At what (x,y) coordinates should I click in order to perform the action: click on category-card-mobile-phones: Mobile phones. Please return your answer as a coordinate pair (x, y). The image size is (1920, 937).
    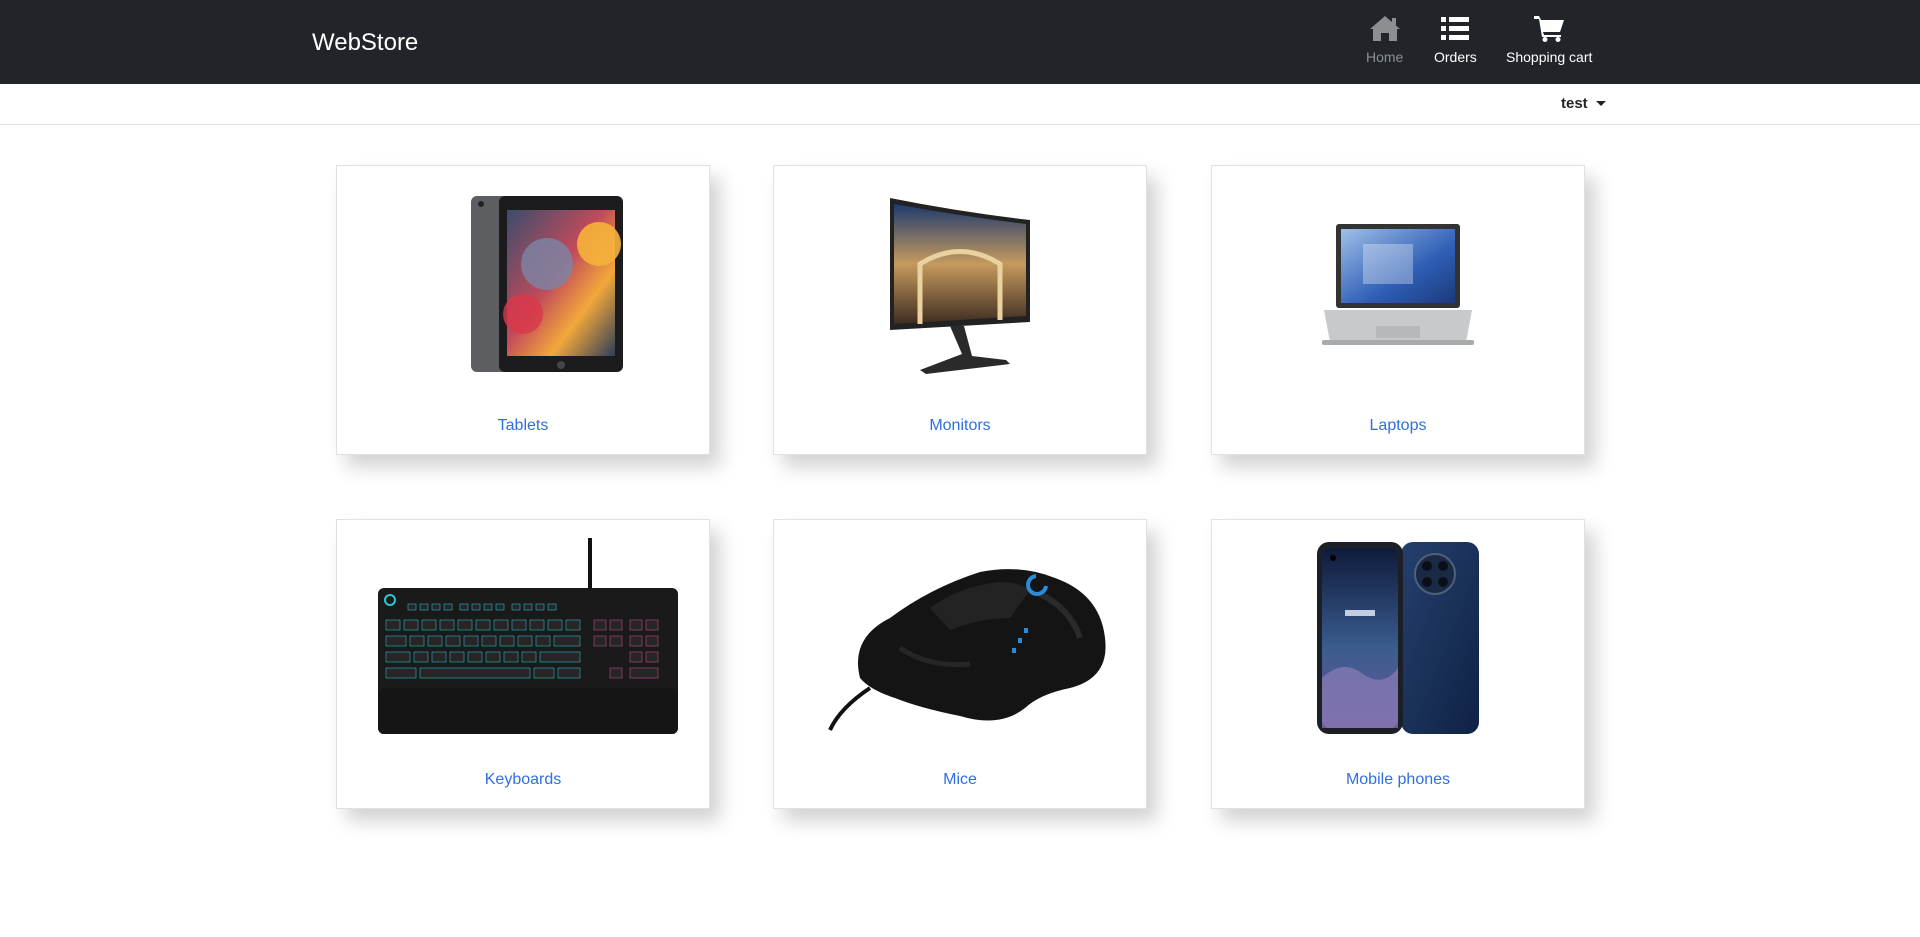
    Looking at the image, I should click on (1398, 664).